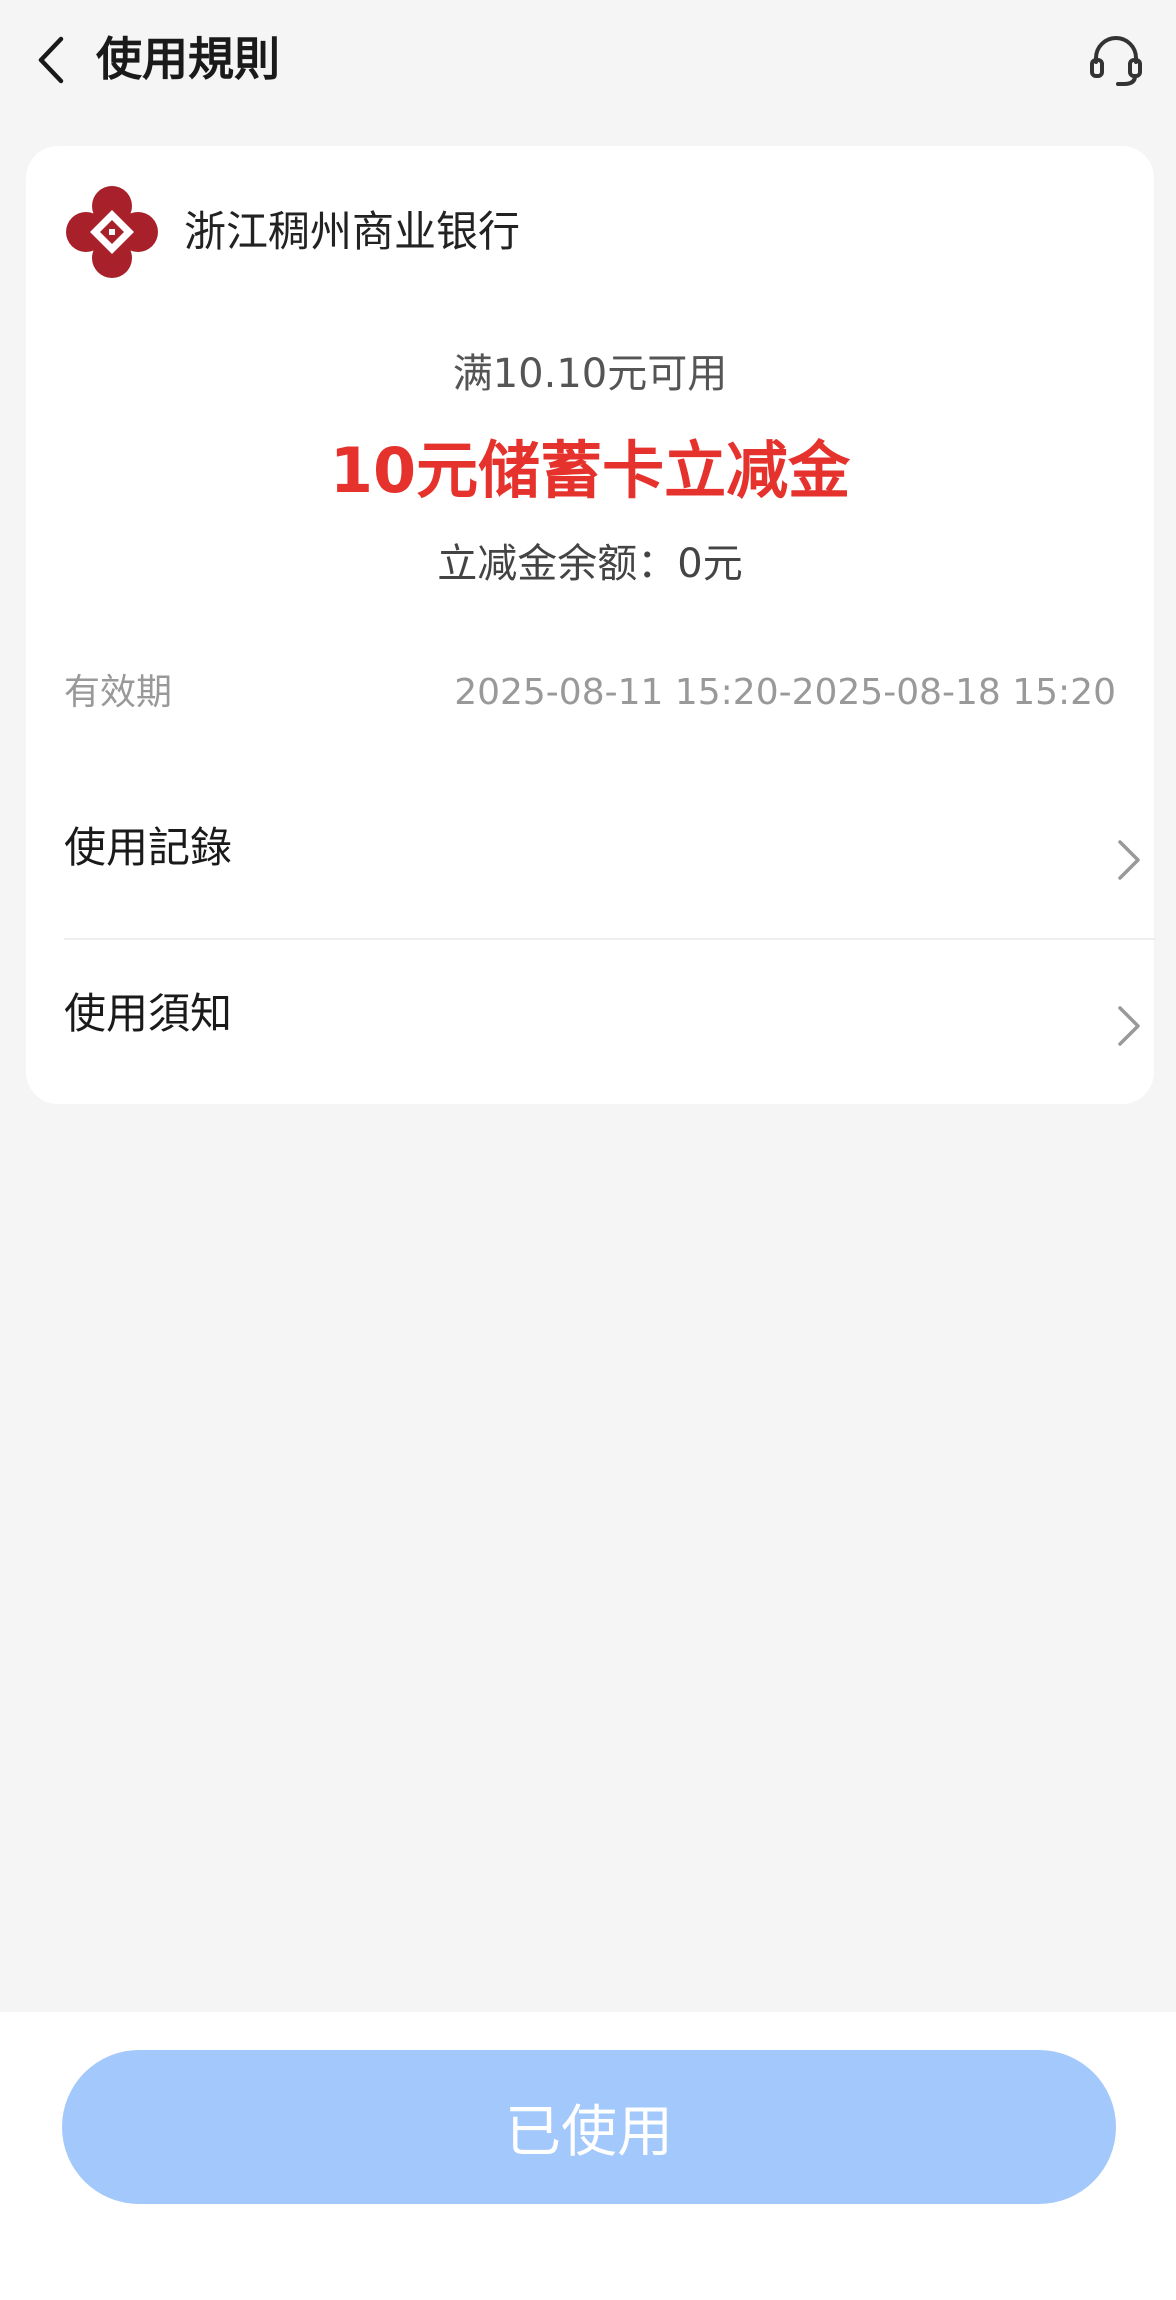  I want to click on validity-label: 有效期, so click(118, 692).